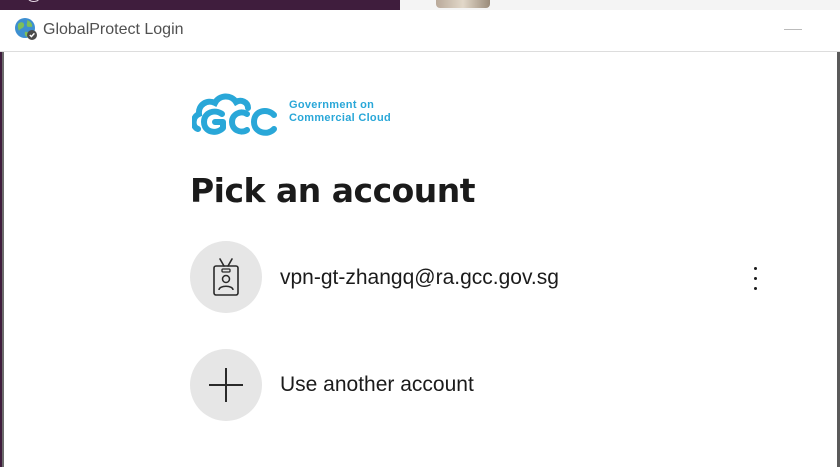 This screenshot has width=840, height=467. I want to click on gcc-logo: Government on Commercial Cloud, so click(306, 115).